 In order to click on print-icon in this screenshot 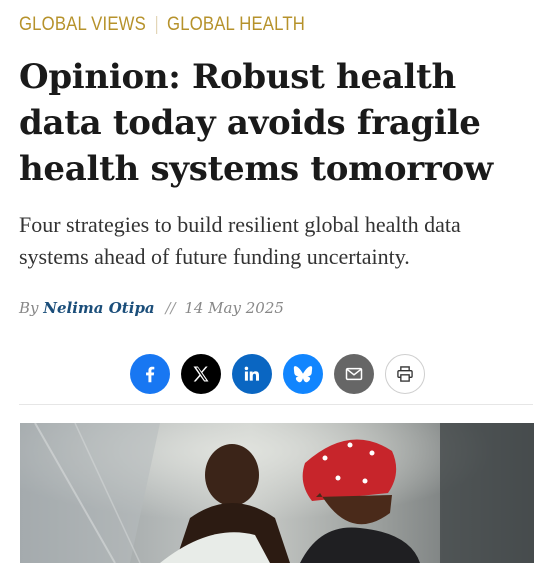, I will do `click(405, 374)`.